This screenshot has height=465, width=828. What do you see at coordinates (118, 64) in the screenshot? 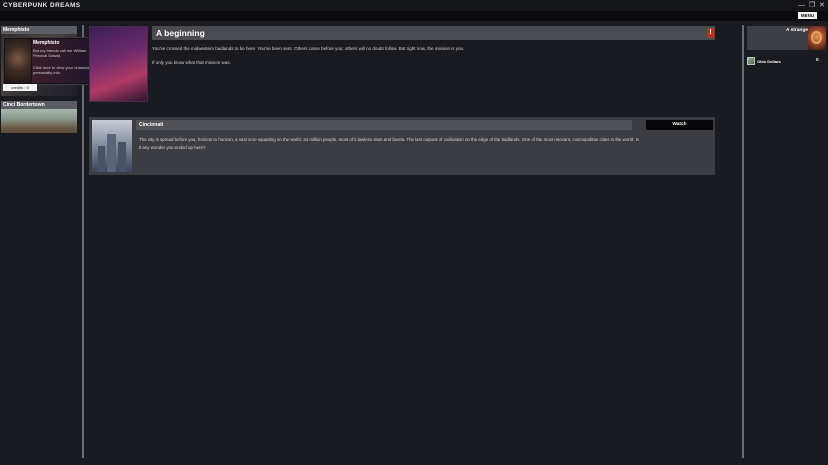
I see `story-illustration` at bounding box center [118, 64].